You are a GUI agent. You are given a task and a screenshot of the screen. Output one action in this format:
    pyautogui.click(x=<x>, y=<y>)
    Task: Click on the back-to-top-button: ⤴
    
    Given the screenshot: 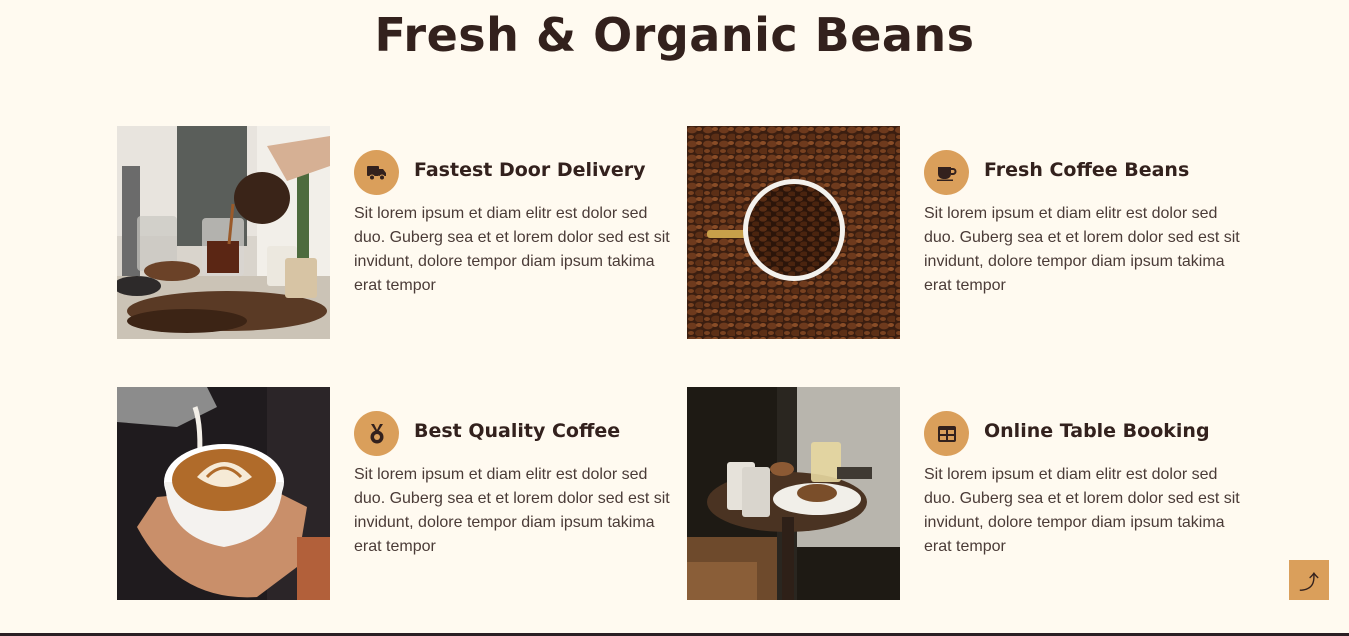 What is the action you would take?
    pyautogui.click(x=1309, y=580)
    